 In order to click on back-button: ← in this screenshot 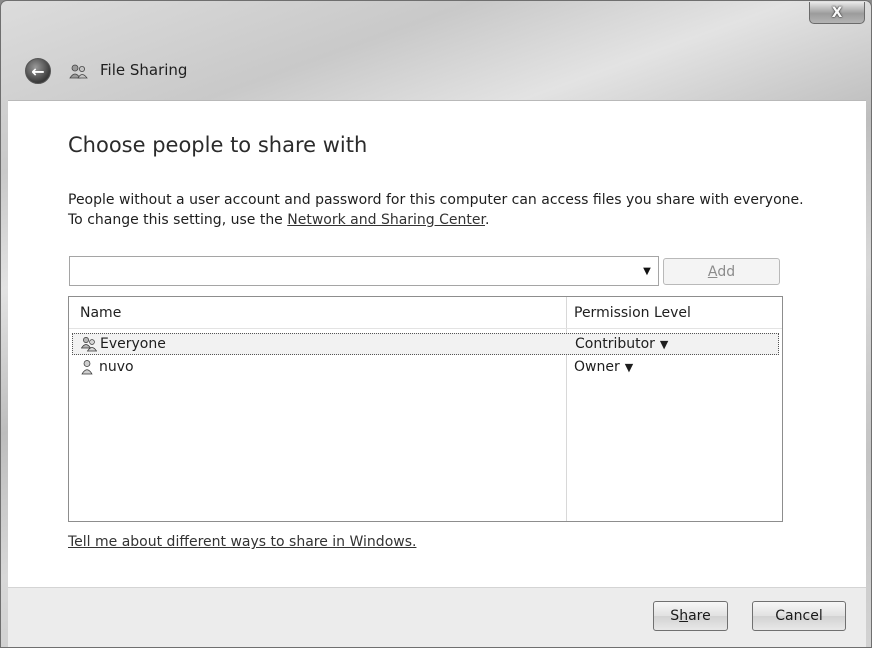, I will do `click(38, 71)`.